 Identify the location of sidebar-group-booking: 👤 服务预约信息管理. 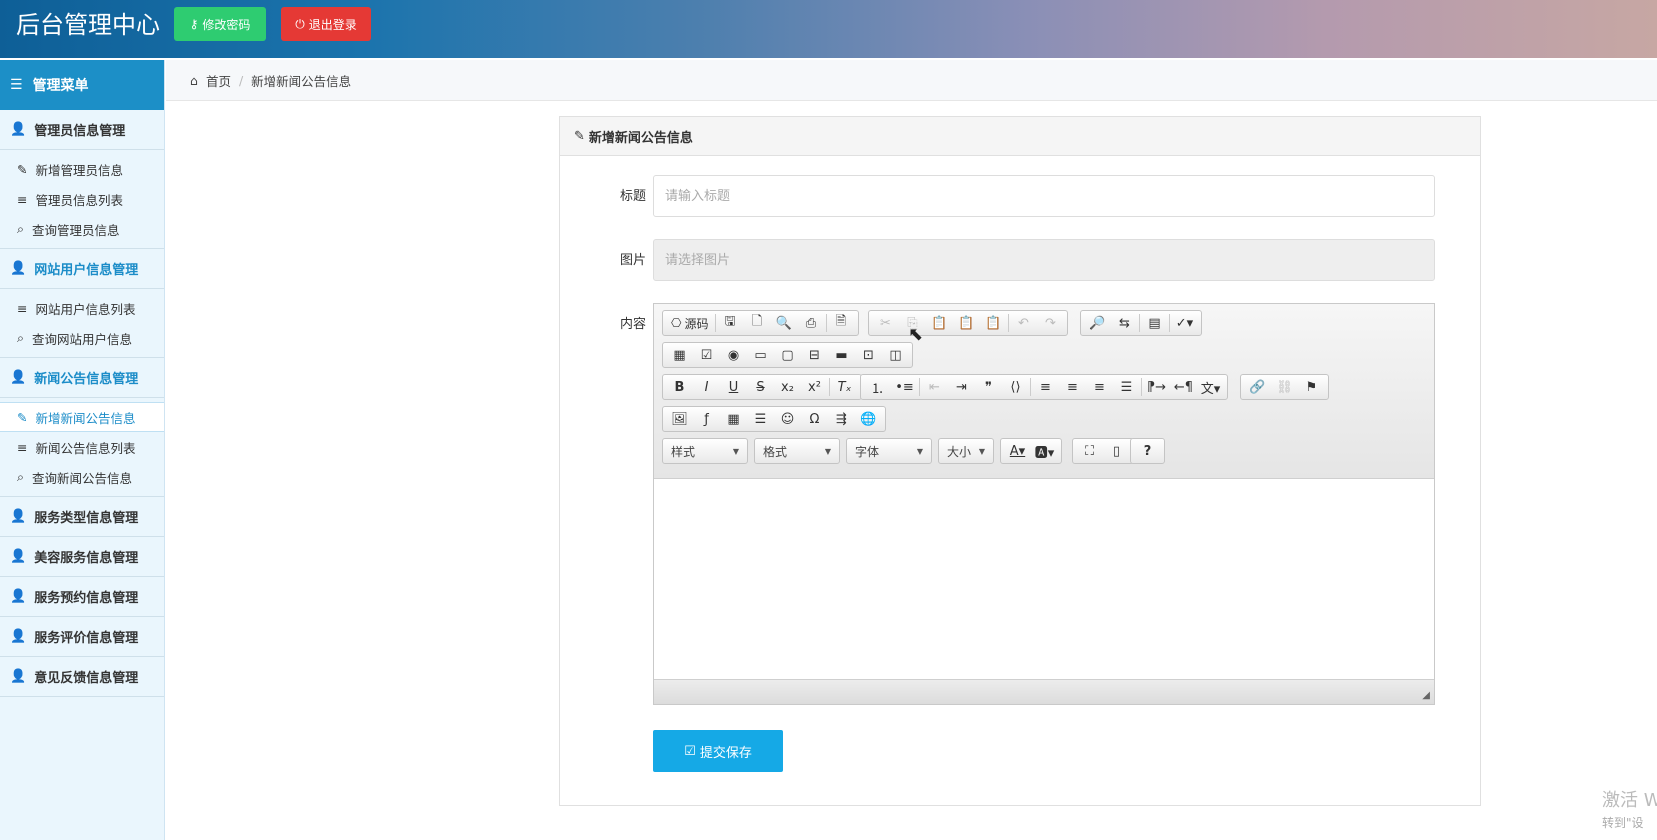
(82, 597).